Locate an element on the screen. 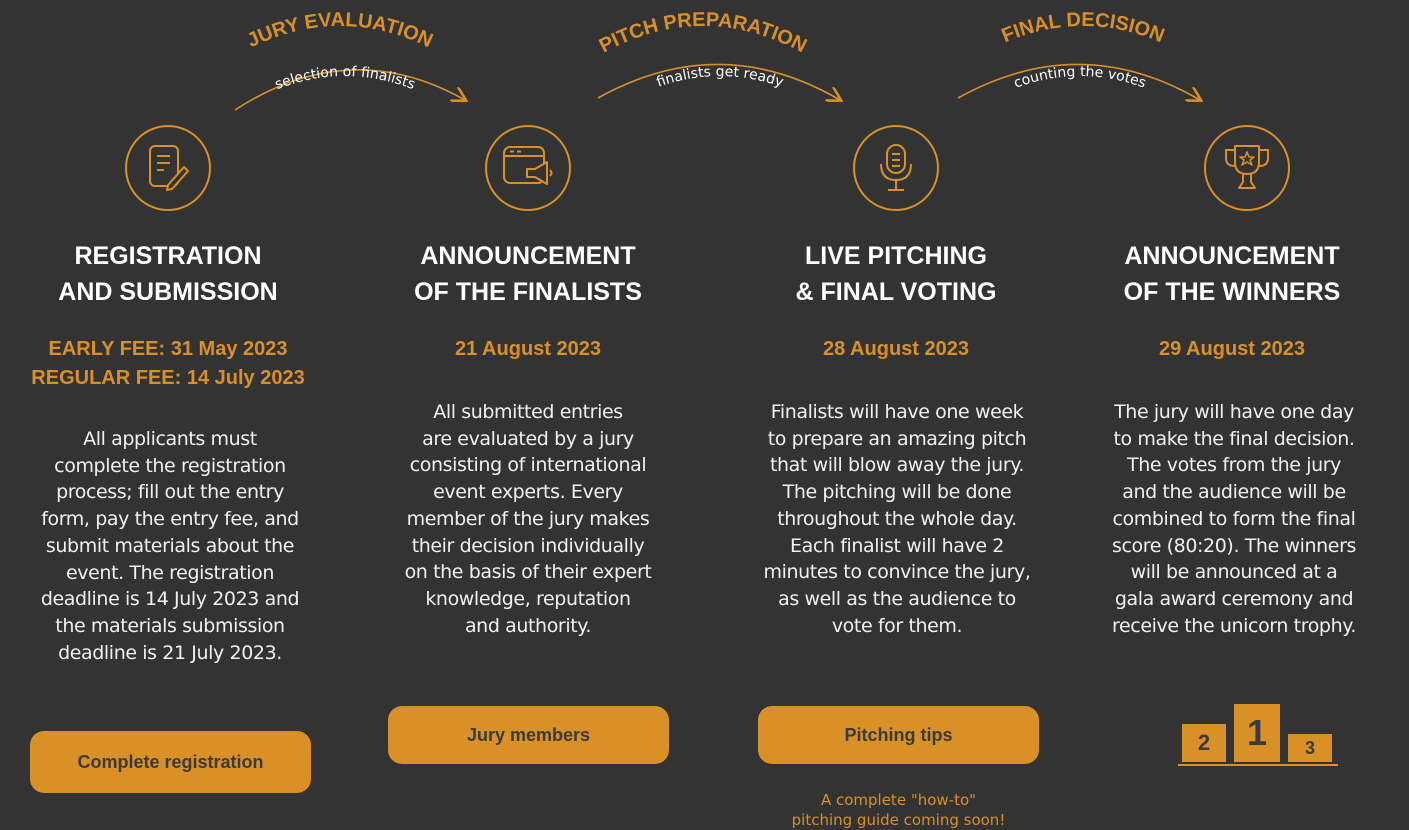  step-1-title: REGISTRATION AND SUBMISSION is located at coordinates (168, 274).